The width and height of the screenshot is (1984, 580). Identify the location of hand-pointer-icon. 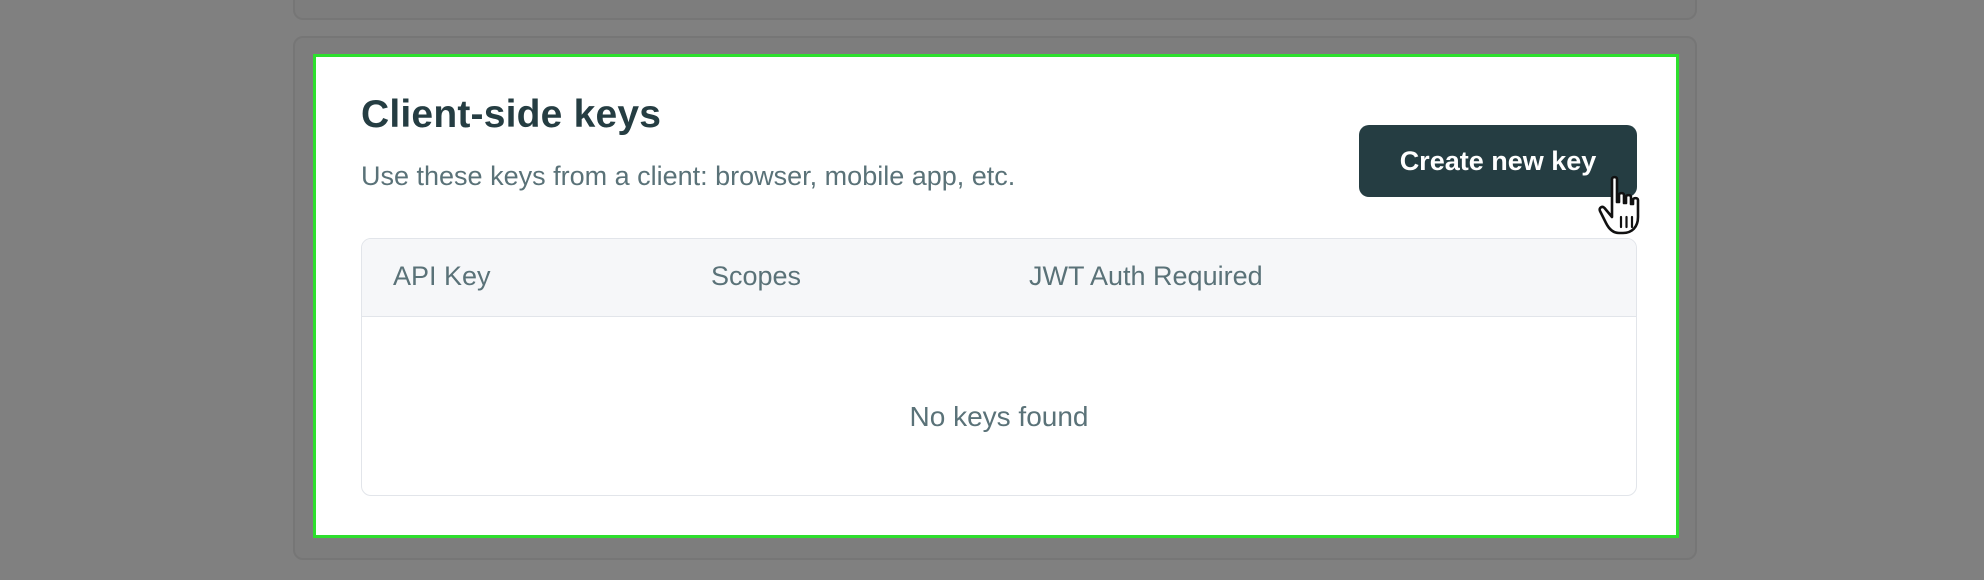
(1619, 205).